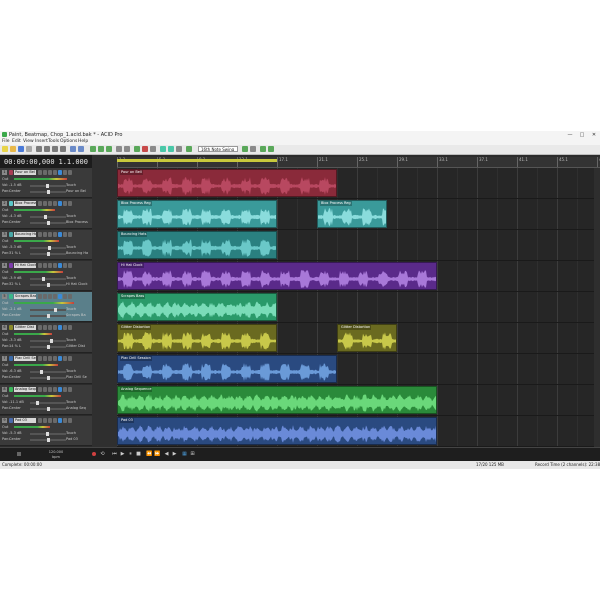  I want to click on maximize-button: □, so click(582, 135).